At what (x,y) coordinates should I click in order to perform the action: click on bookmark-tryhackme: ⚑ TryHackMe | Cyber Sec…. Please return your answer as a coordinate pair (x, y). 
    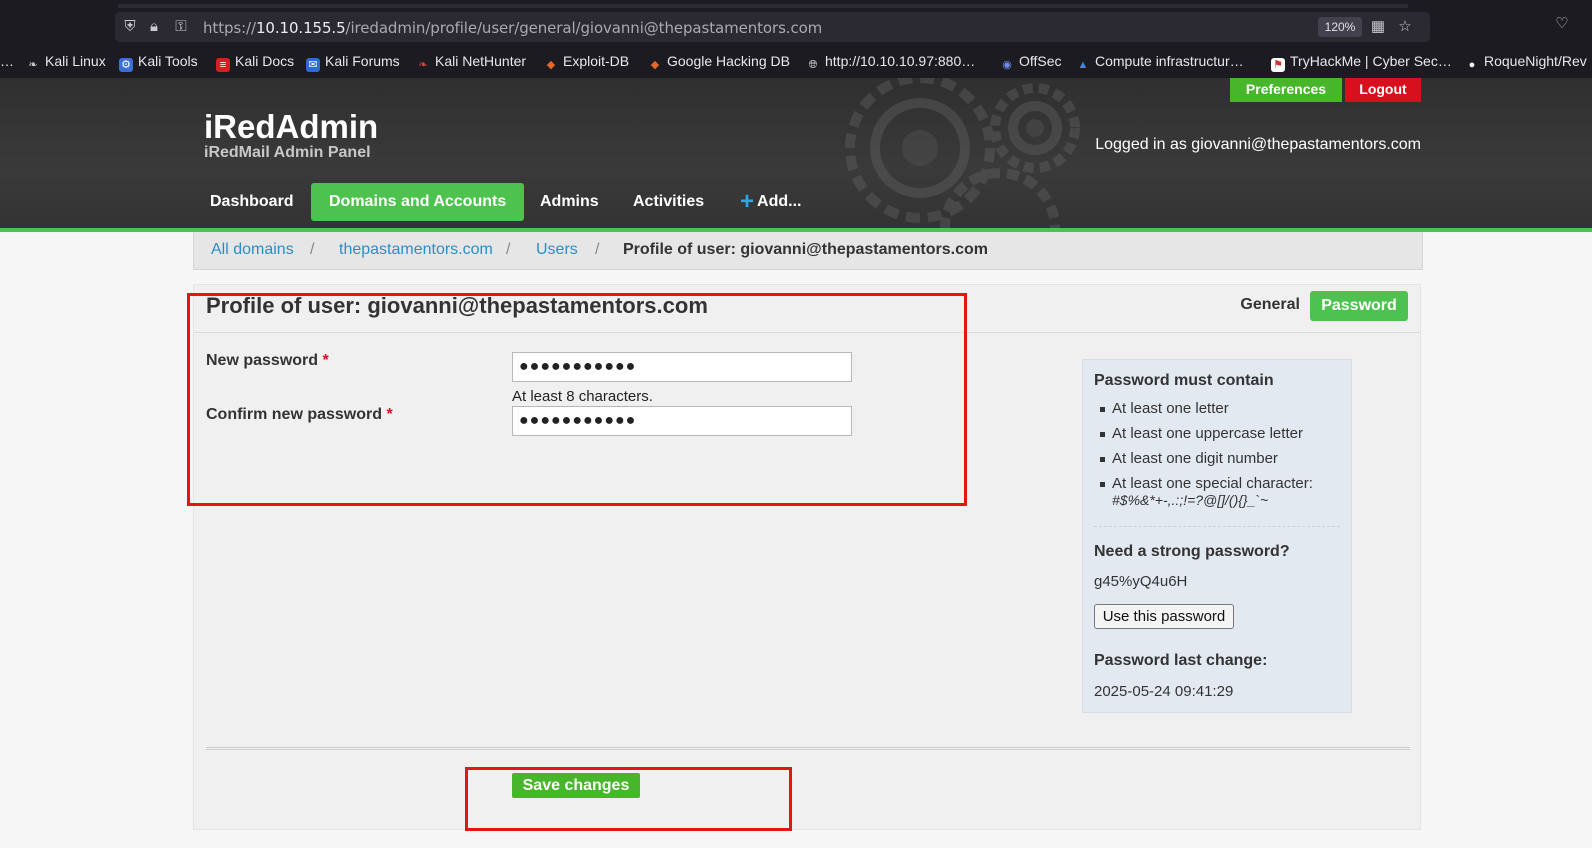
    Looking at the image, I should click on (1361, 62).